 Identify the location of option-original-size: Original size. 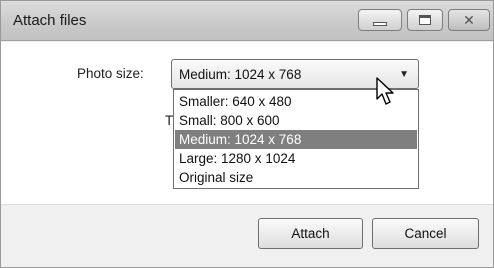
(296, 177).